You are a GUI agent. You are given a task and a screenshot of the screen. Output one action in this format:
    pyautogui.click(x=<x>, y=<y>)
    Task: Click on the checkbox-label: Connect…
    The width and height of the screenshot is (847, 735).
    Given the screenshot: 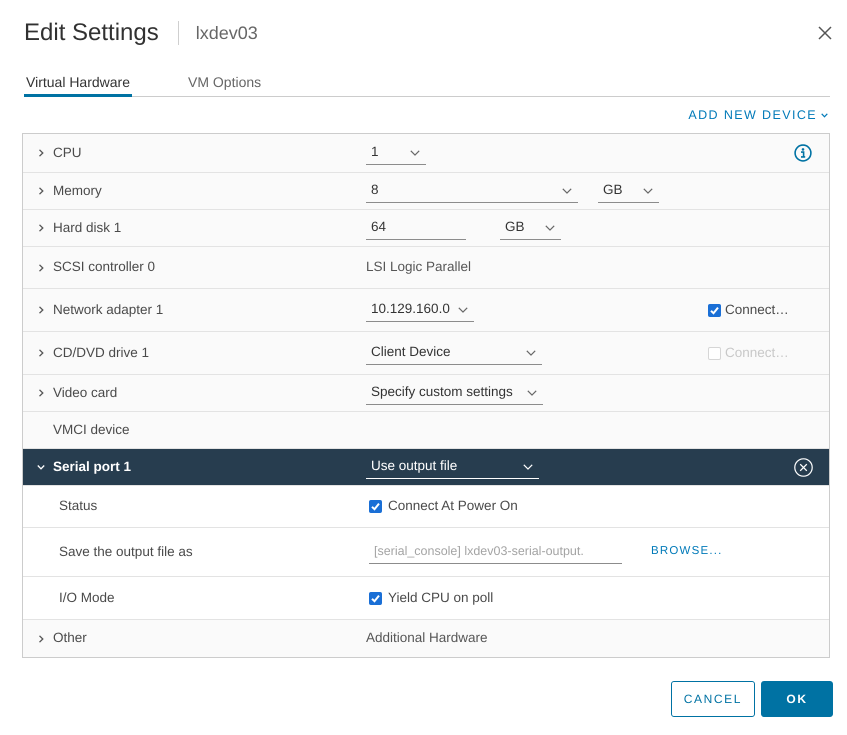 What is the action you would take?
    pyautogui.click(x=757, y=310)
    